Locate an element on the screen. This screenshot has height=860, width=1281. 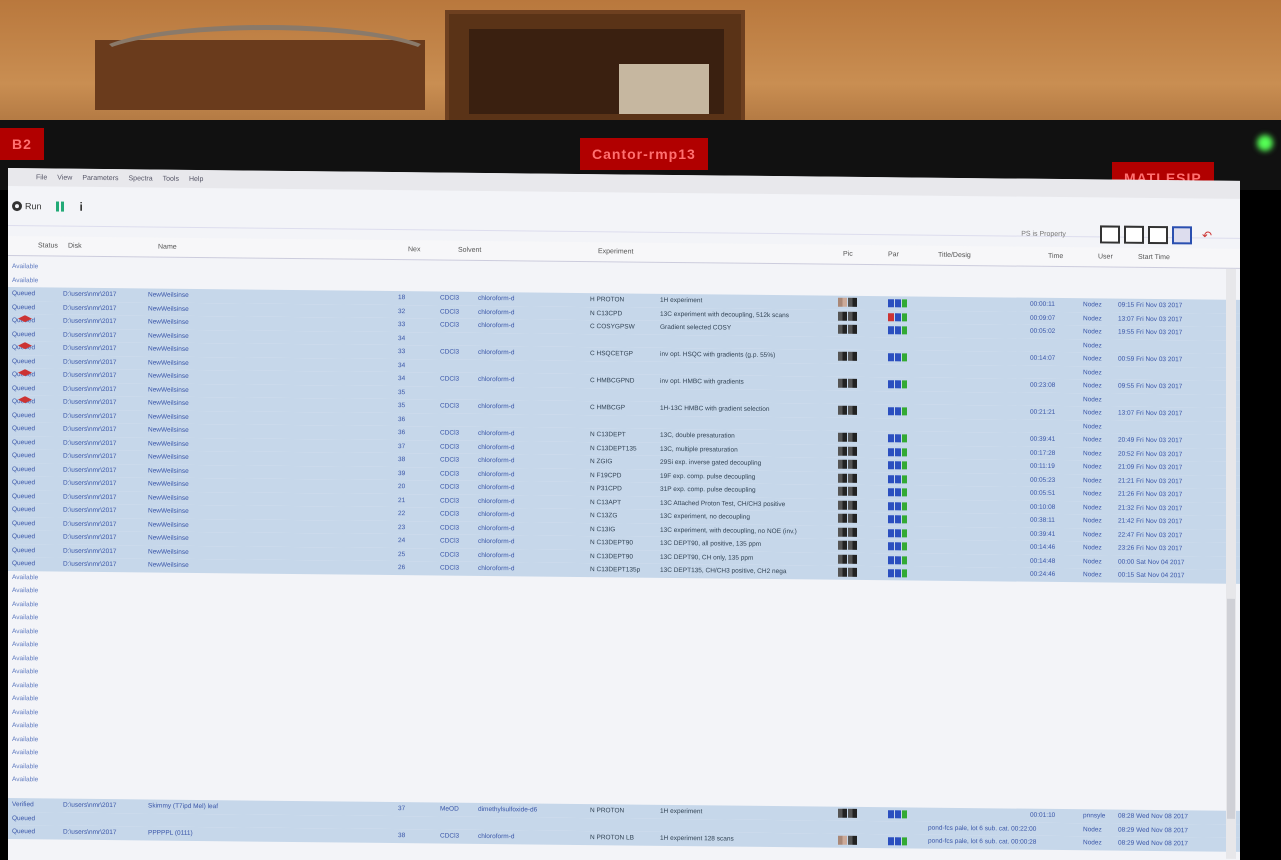
column-header-name: Name is located at coordinates (167, 247).